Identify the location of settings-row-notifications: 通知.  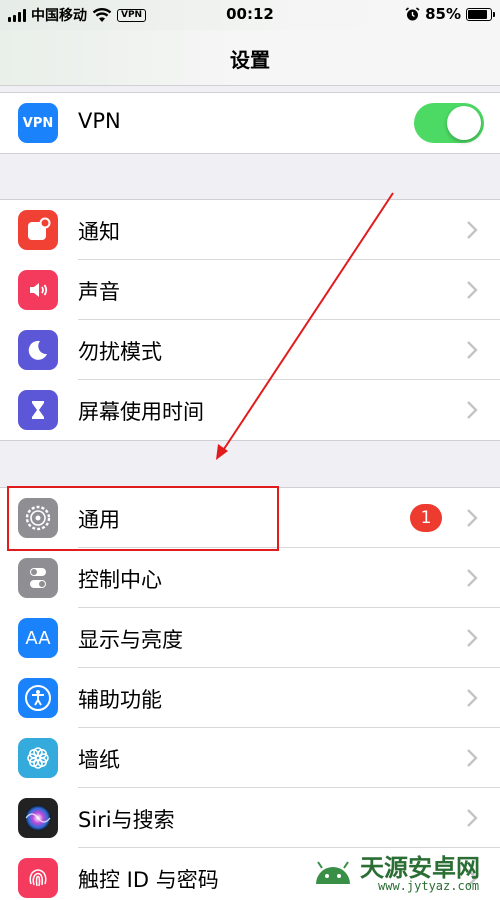
(250, 230).